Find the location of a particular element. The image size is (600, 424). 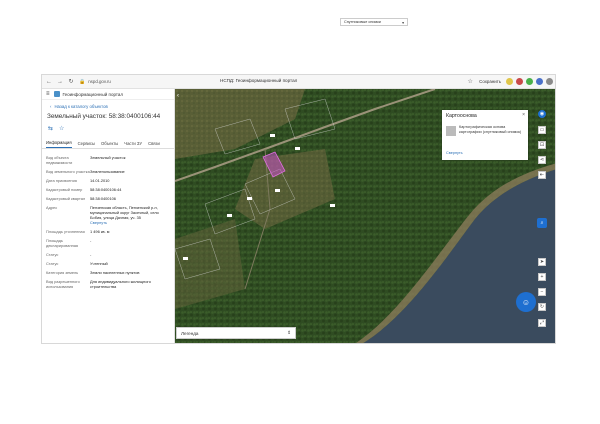

attribute-row: Вид земельного участка Землепользование is located at coordinates (108, 170).